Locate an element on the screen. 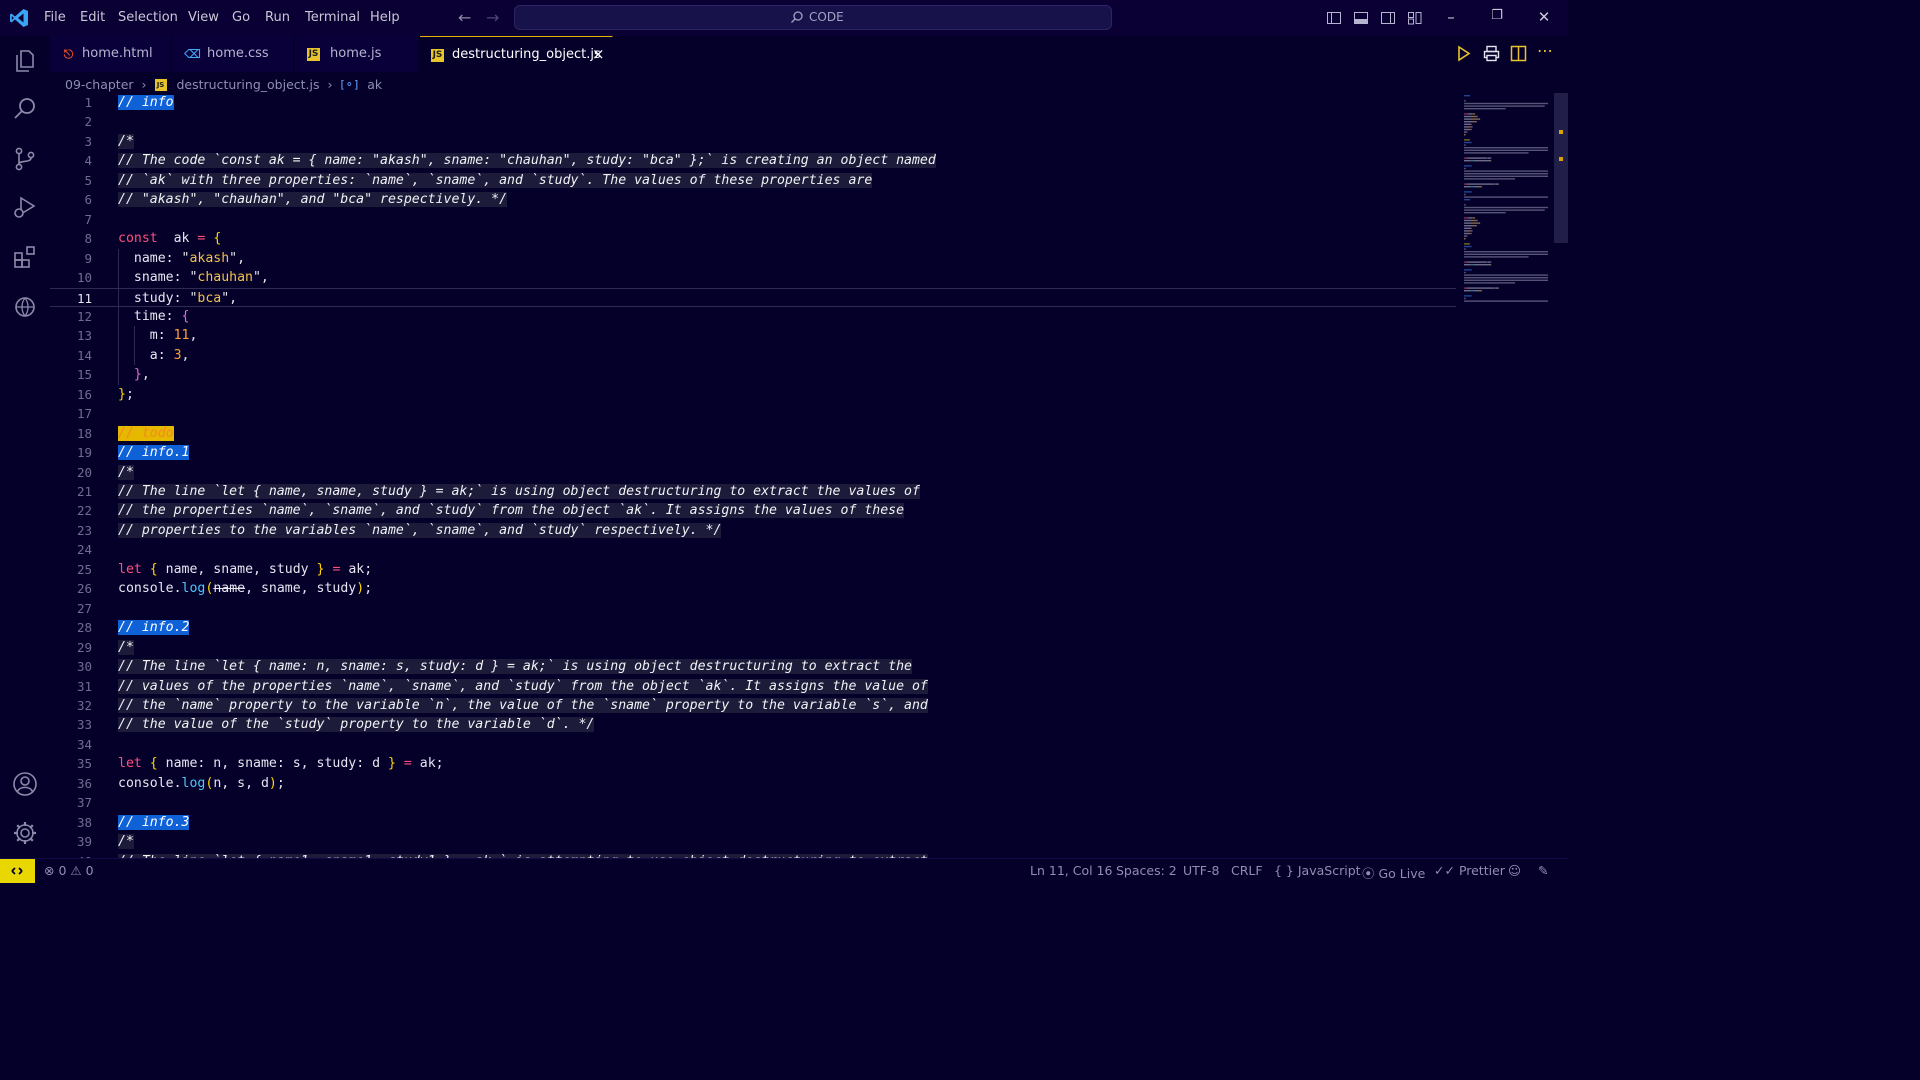 This screenshot has height=1080, width=1920. code-line: 9 name: "akash", is located at coordinates (753, 258).